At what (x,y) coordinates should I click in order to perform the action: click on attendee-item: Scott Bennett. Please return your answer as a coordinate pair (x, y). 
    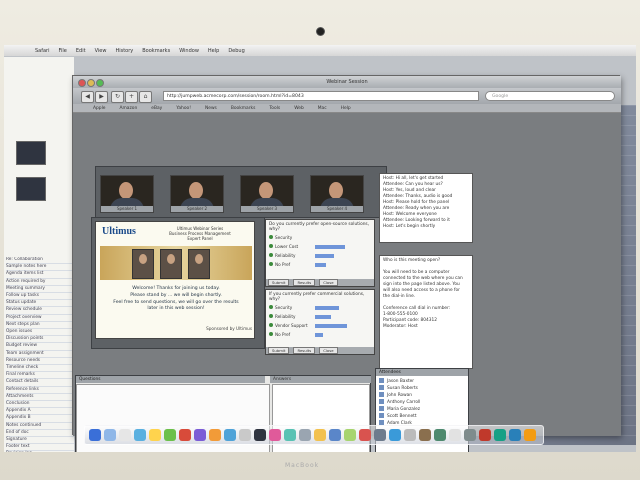
    Looking at the image, I should click on (422, 416).